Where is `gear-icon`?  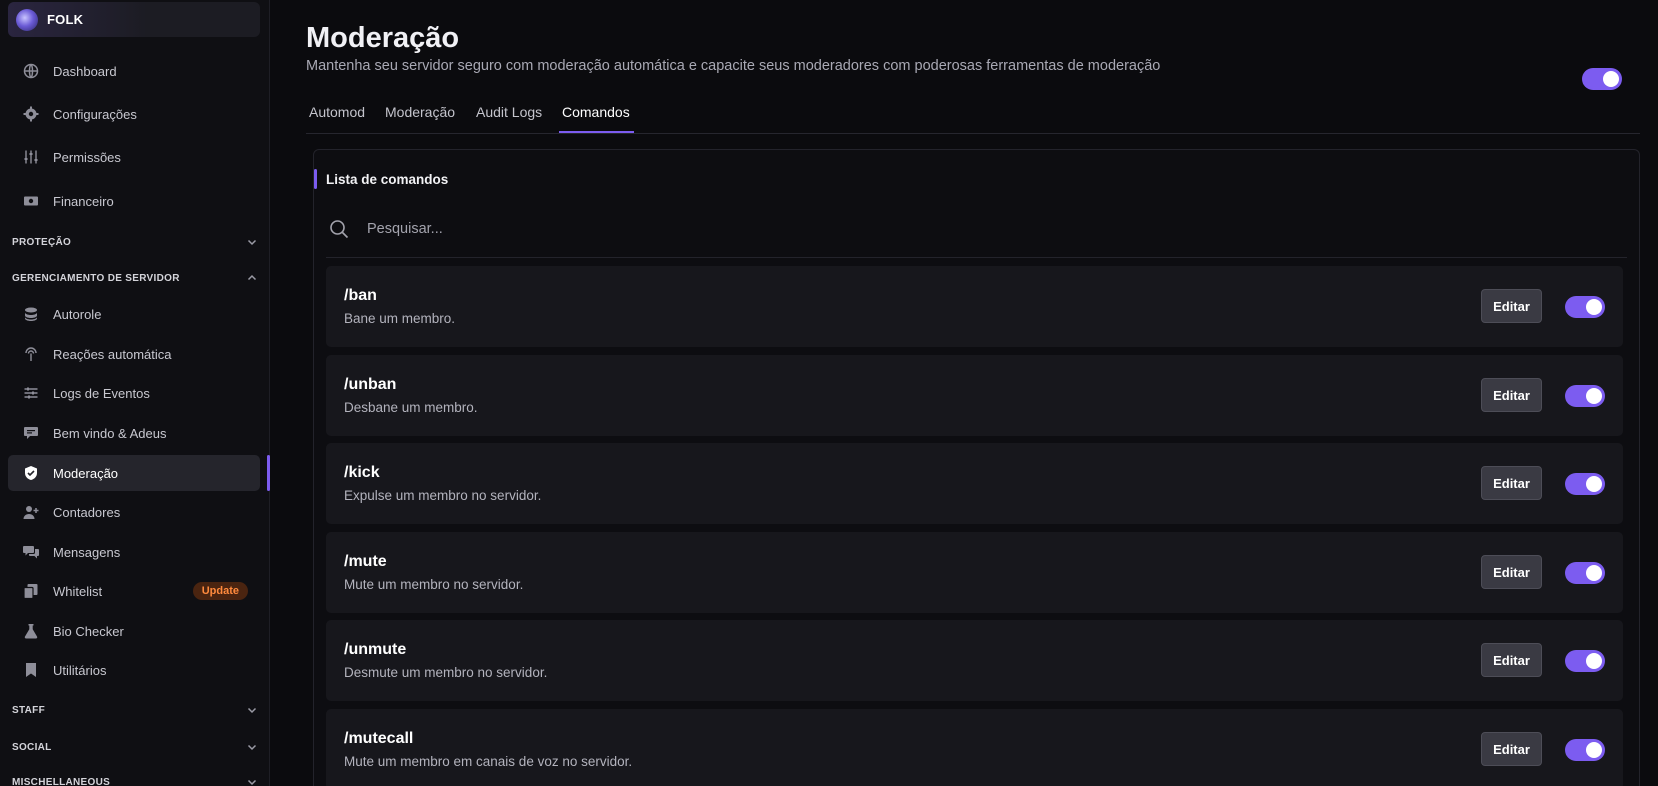 gear-icon is located at coordinates (31, 114).